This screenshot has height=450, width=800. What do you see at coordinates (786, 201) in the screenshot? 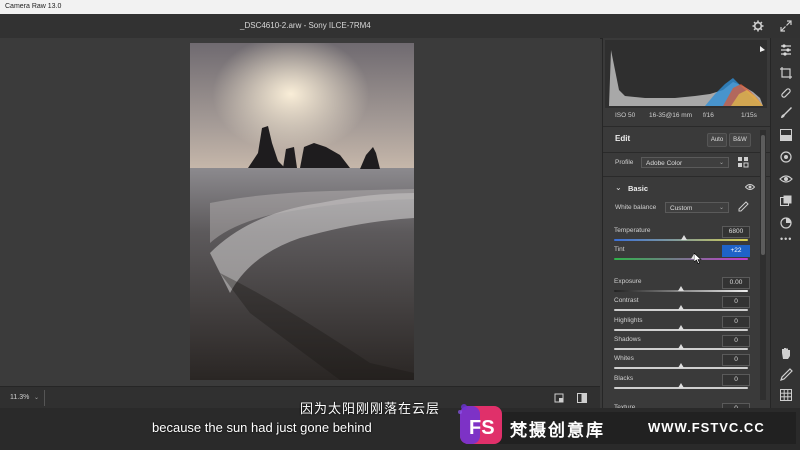
I see `snapshots-icon` at bounding box center [786, 201].